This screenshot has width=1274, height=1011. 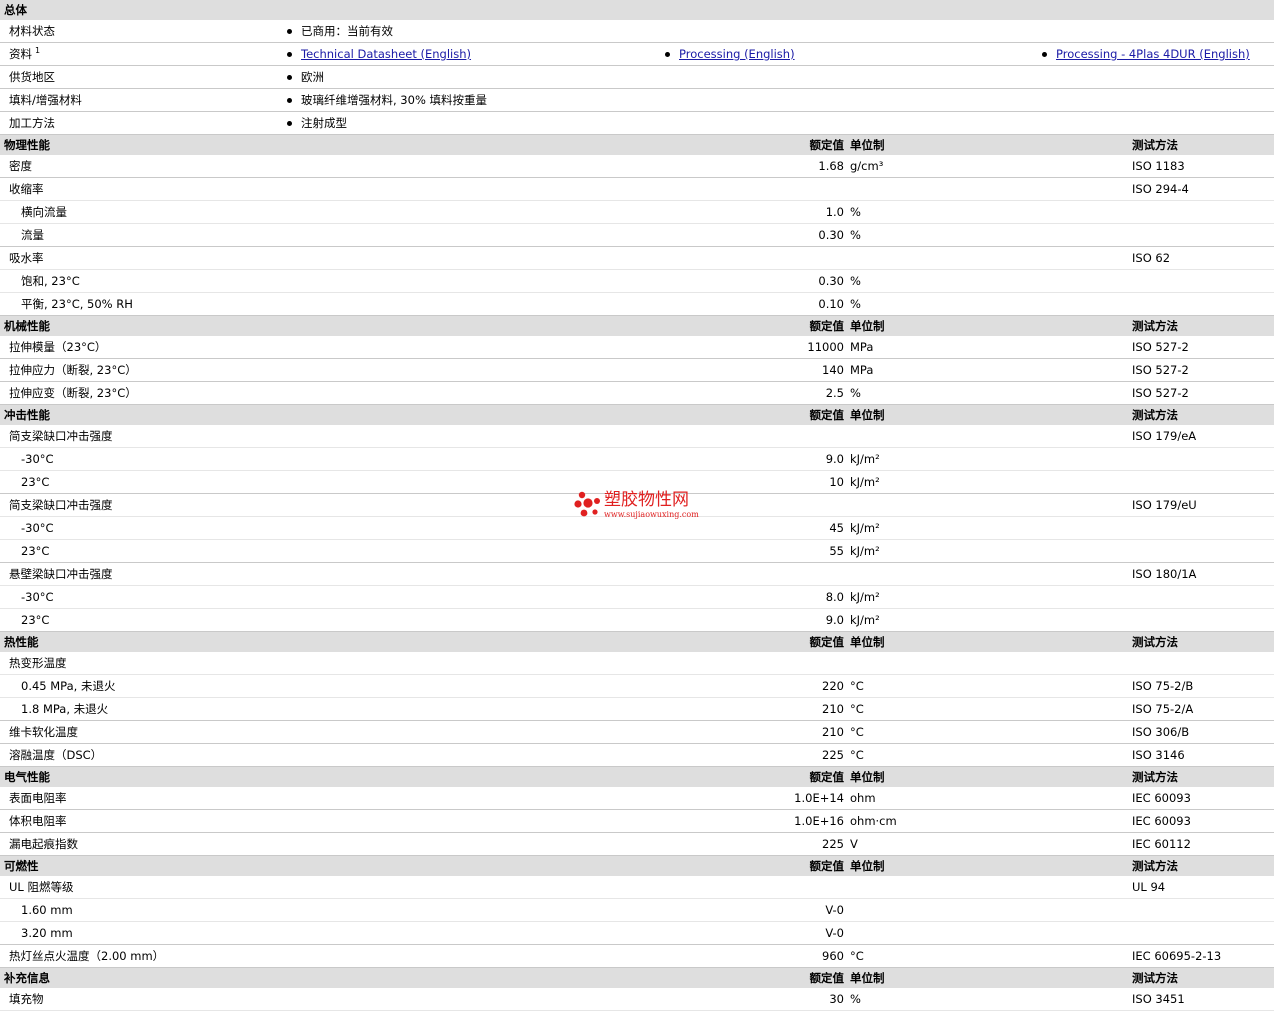 I want to click on property-label: 热变形温度, so click(x=38, y=663).